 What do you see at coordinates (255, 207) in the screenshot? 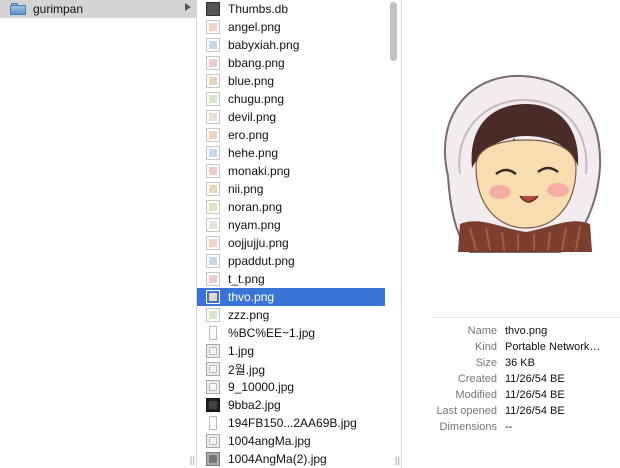
I see `file-name: noran.png` at bounding box center [255, 207].